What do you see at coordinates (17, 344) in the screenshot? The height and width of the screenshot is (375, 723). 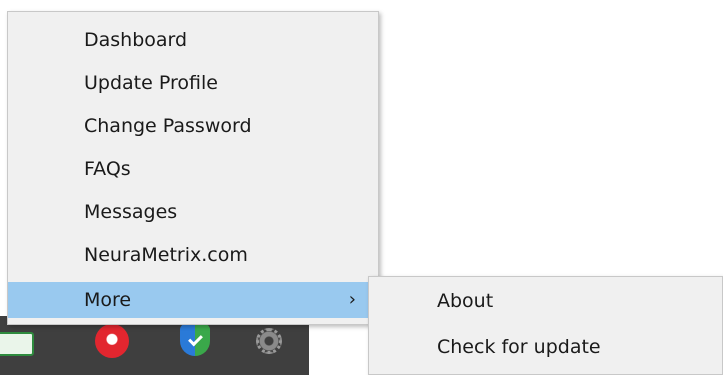 I see `tray-app-icon` at bounding box center [17, 344].